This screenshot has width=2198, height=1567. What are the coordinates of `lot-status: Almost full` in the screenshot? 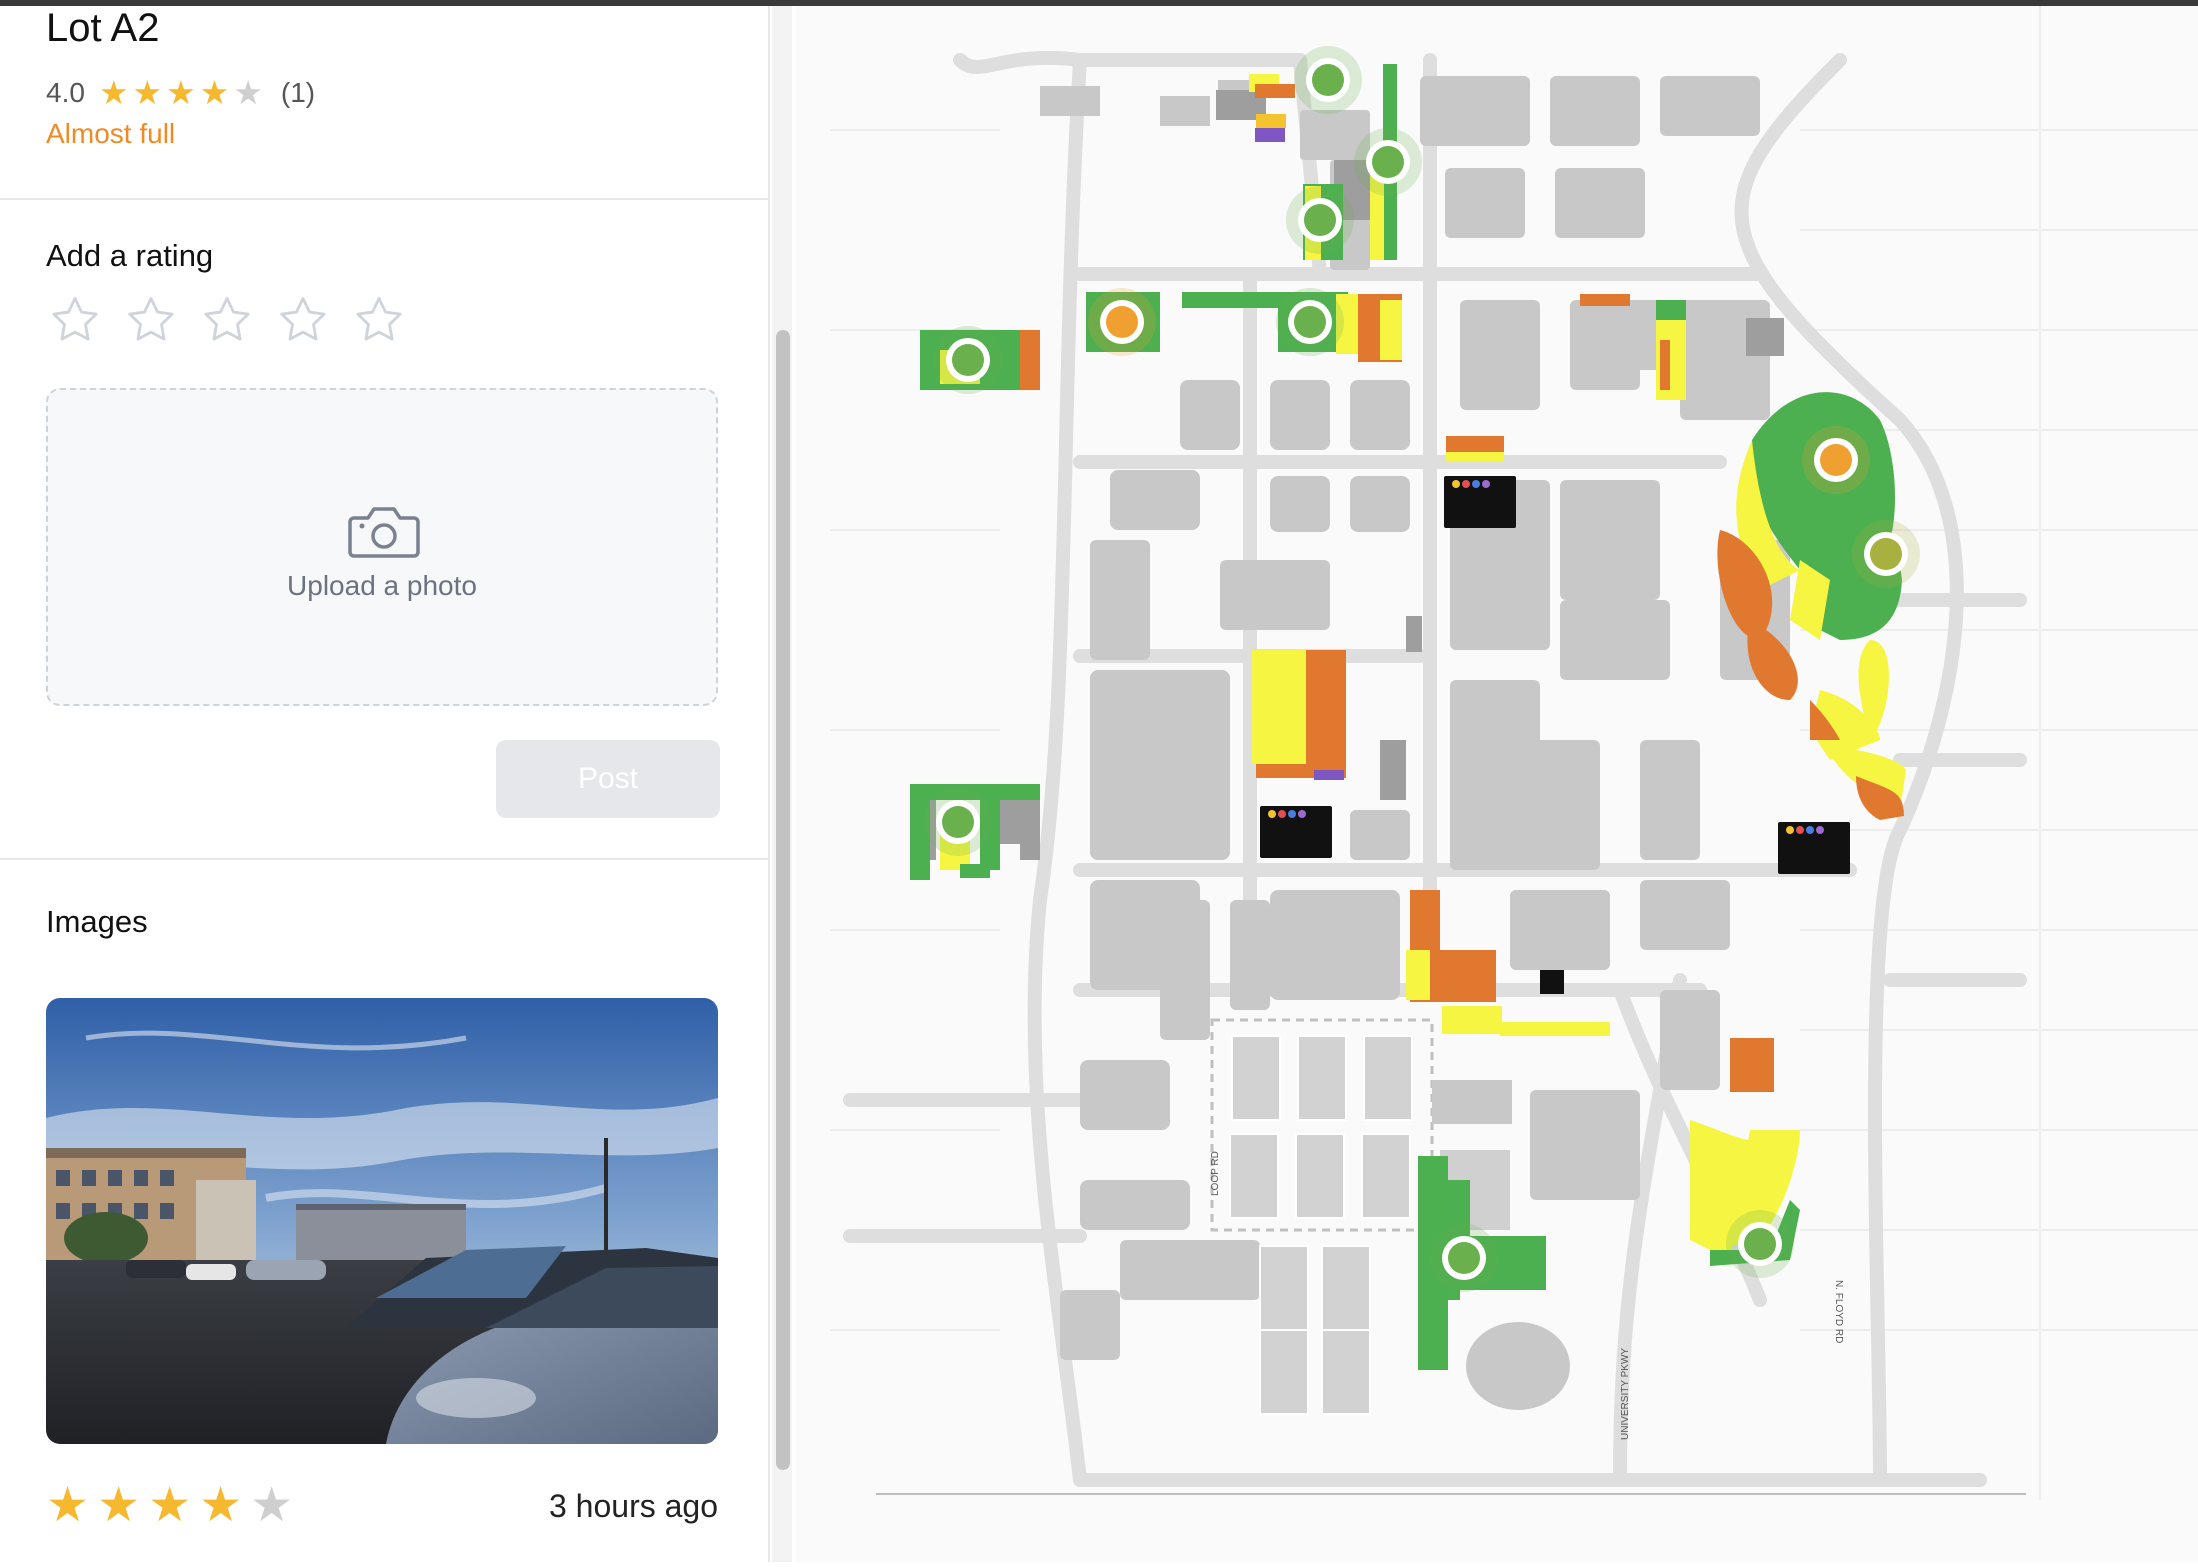 It's located at (111, 133).